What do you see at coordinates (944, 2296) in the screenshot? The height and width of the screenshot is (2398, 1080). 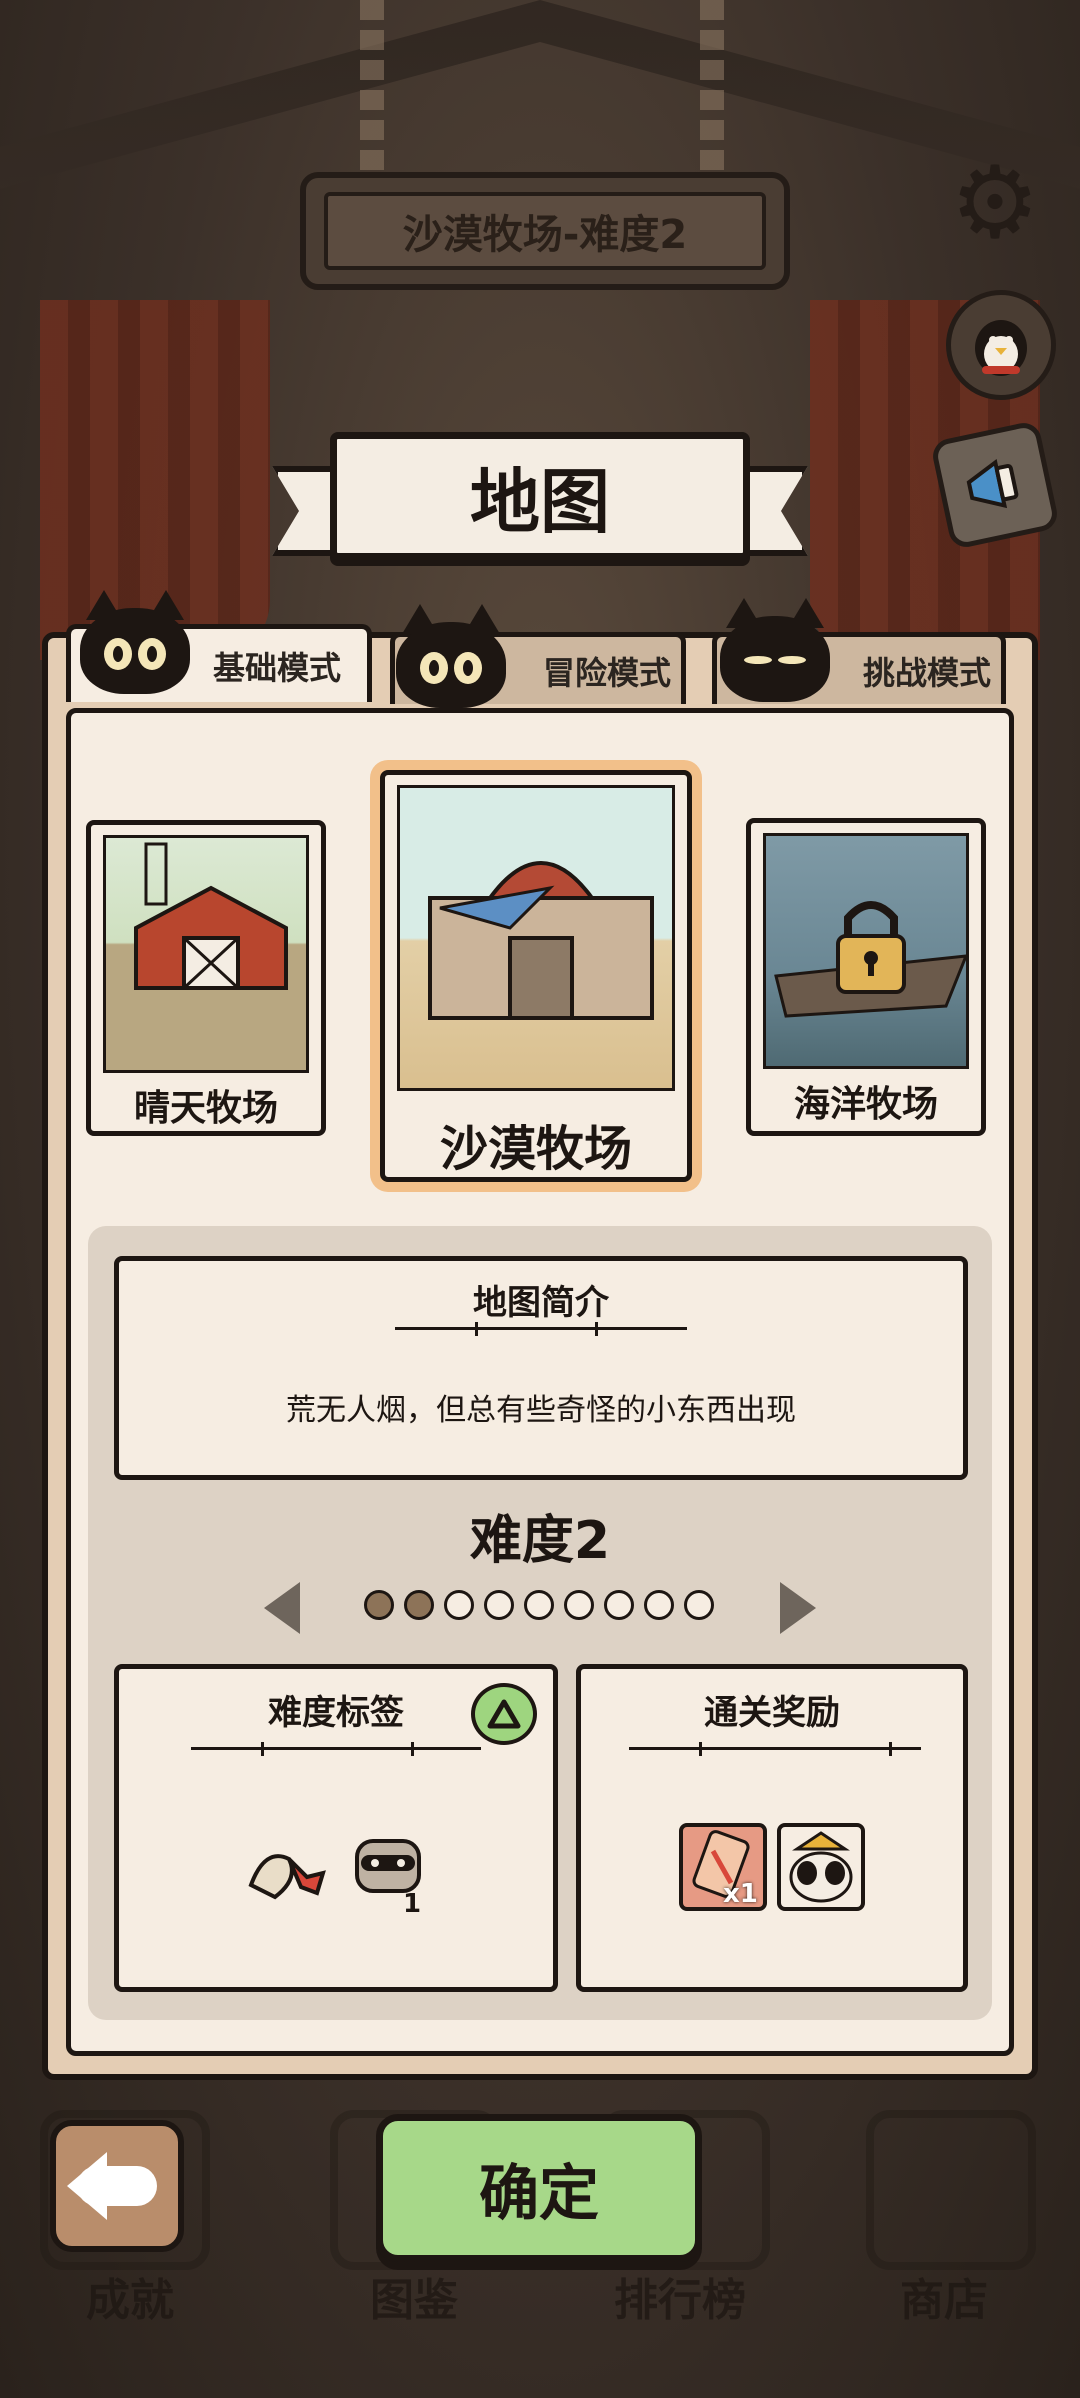 I see `nav-shop: 商店` at bounding box center [944, 2296].